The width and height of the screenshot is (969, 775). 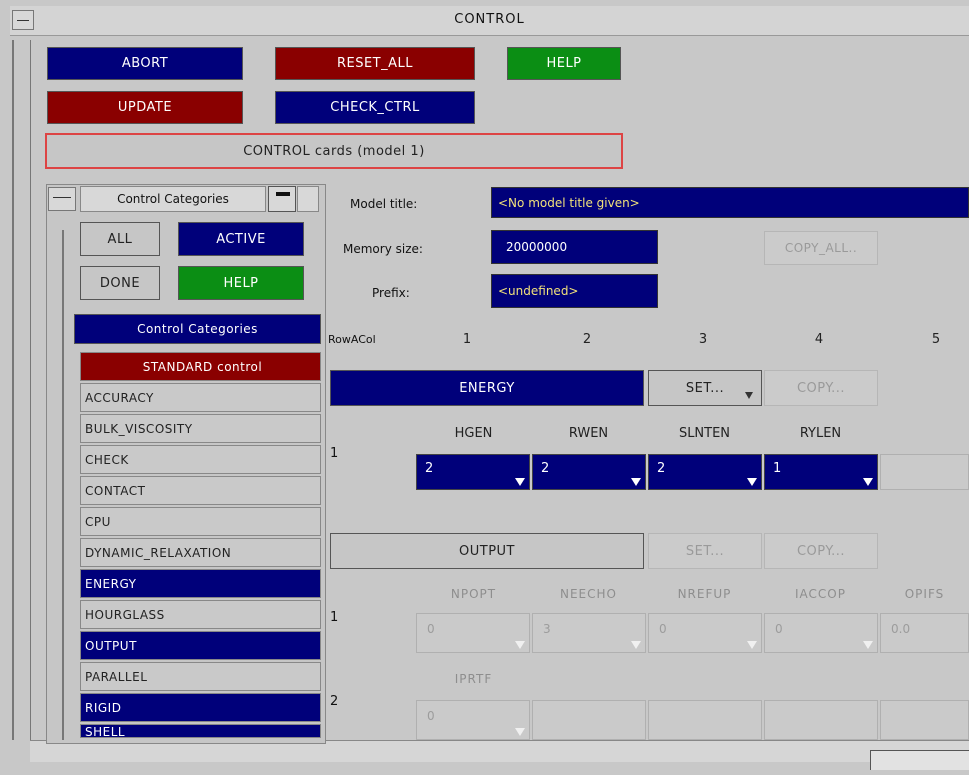 What do you see at coordinates (705, 472) in the screenshot?
I see `energy-slnten-field: 2` at bounding box center [705, 472].